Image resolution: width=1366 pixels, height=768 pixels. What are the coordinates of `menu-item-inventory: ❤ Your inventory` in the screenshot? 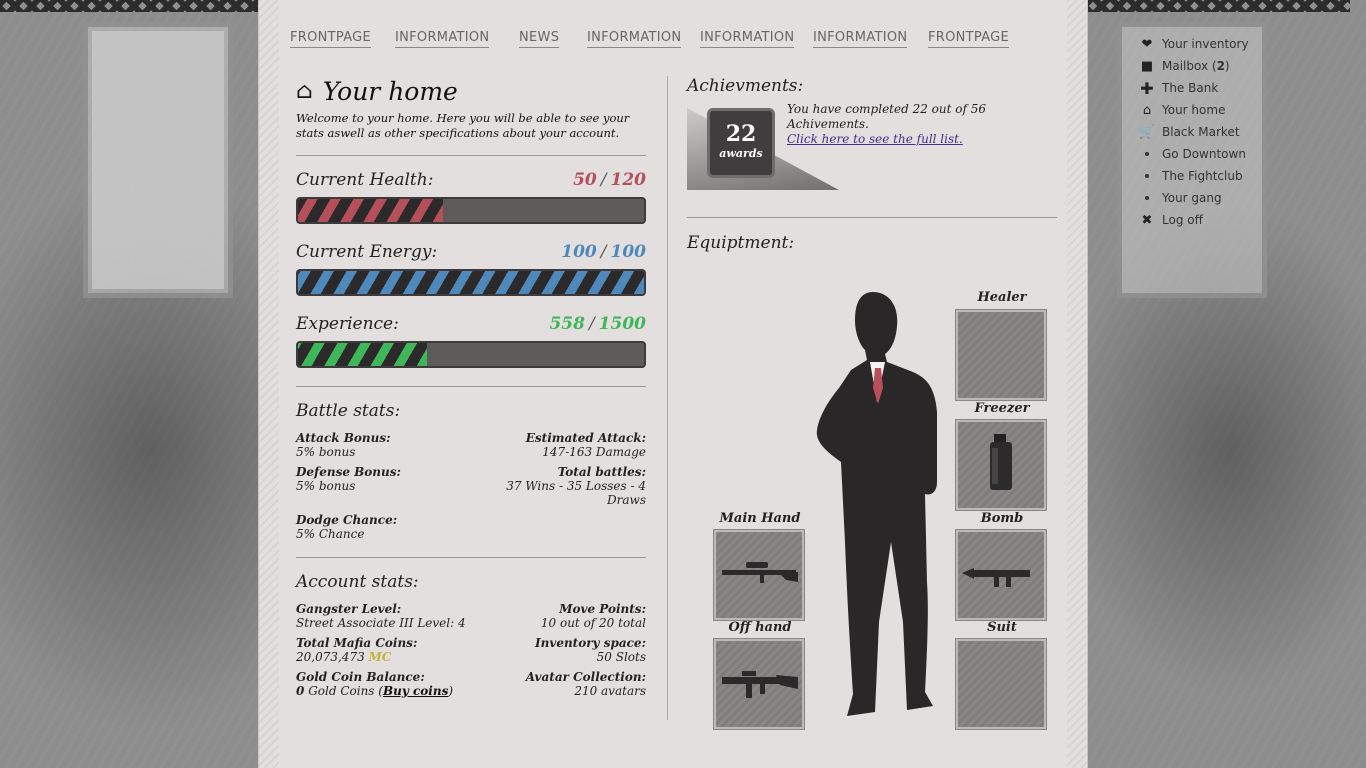 It's located at (1200, 44).